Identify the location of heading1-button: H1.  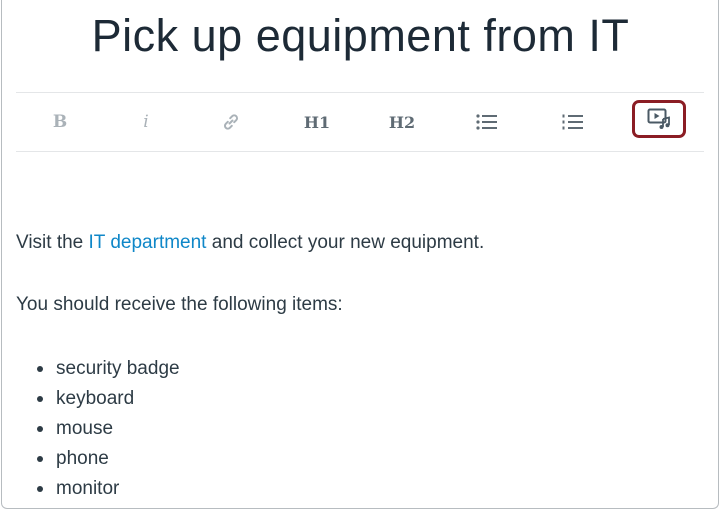
(317, 122).